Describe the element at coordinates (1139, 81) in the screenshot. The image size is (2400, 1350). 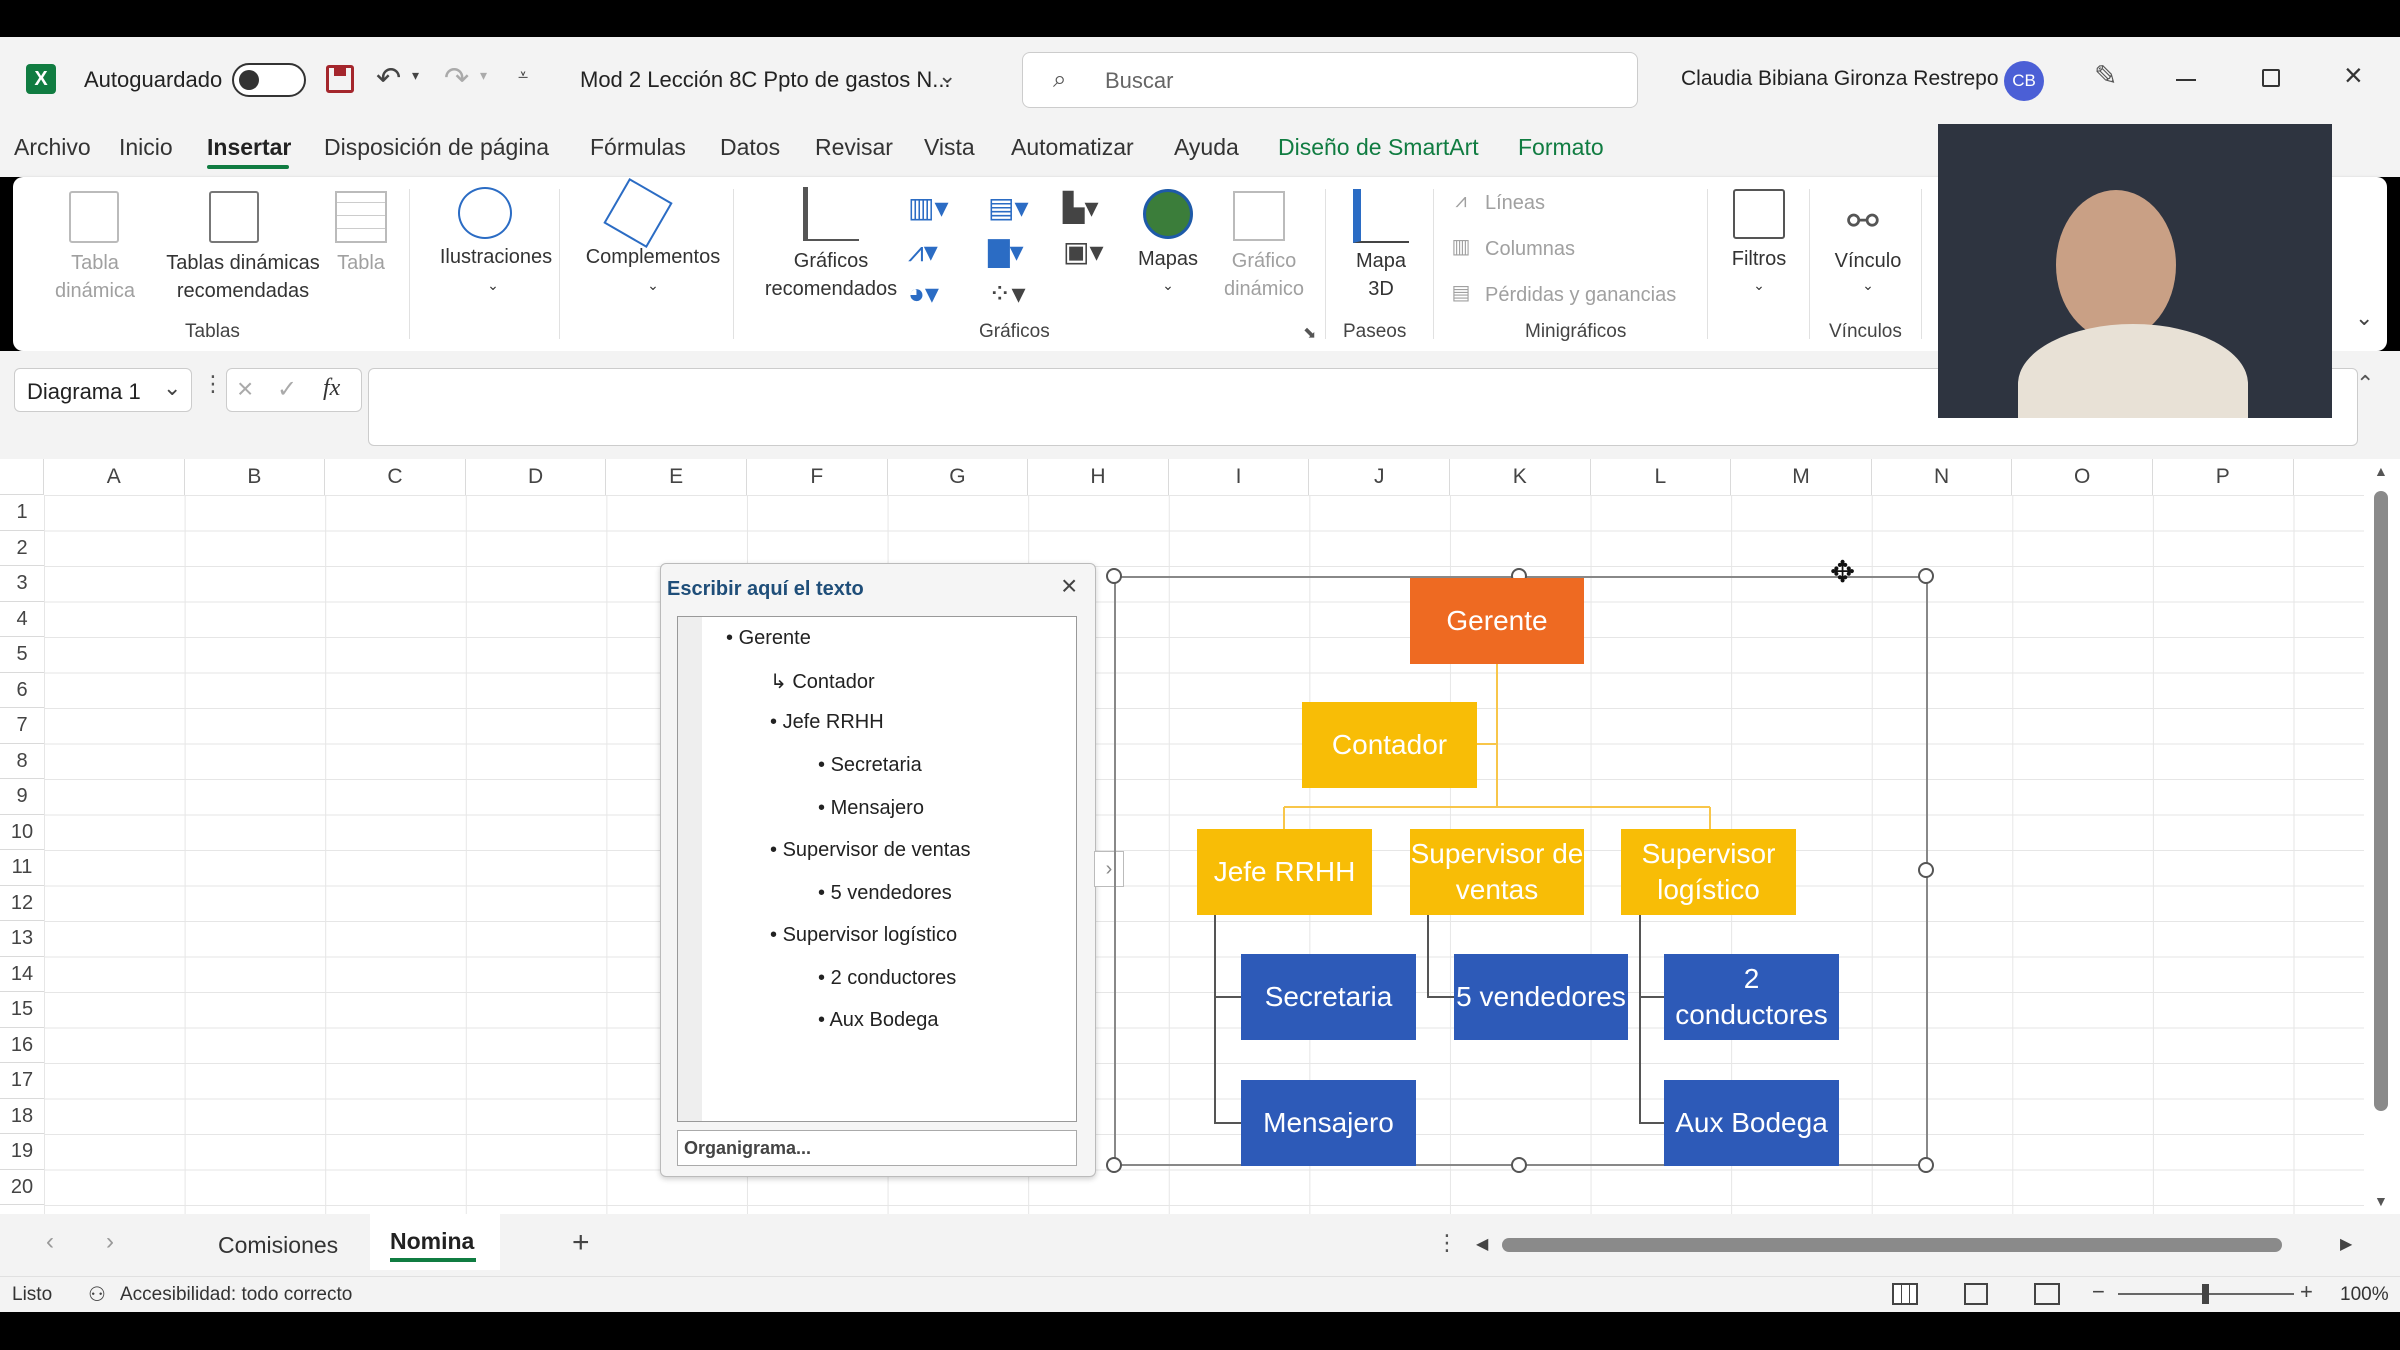
I see `search-input: Buscar` at that location.